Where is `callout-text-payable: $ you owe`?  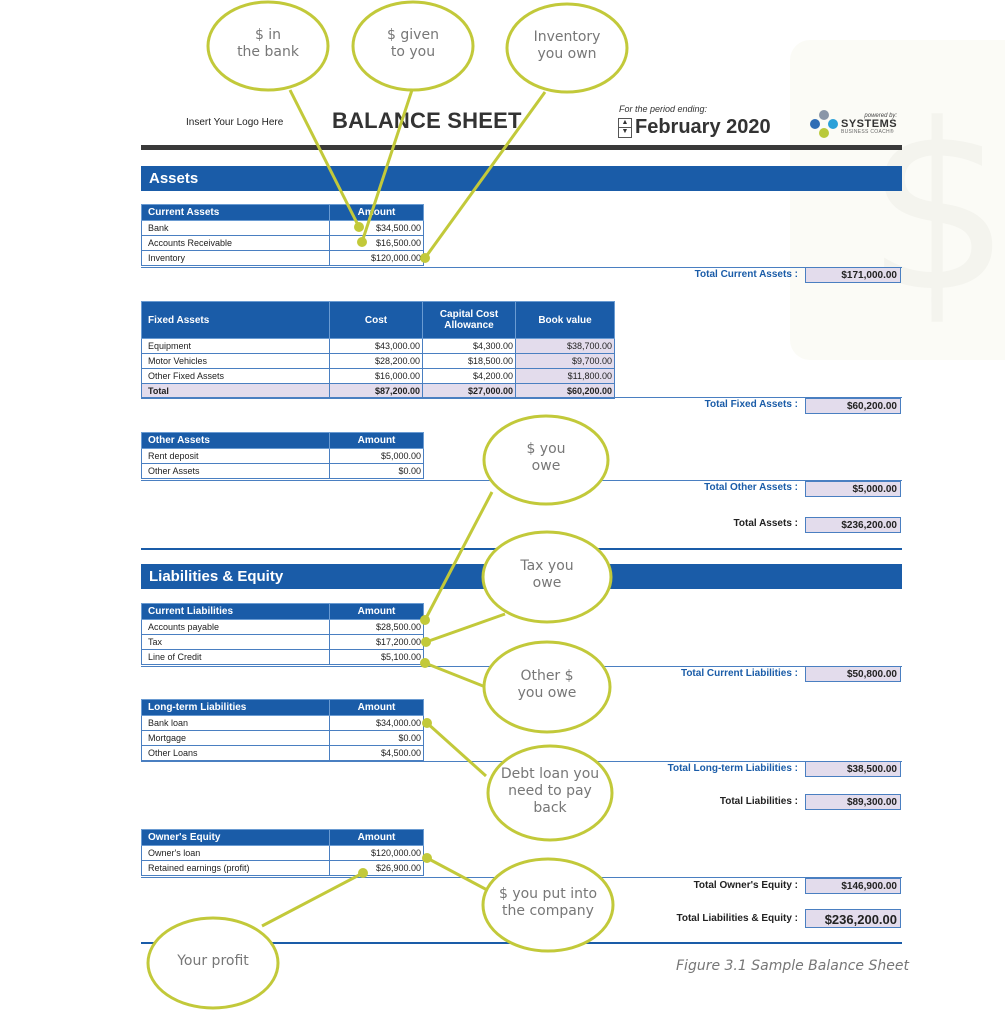 callout-text-payable: $ you owe is located at coordinates (546, 457).